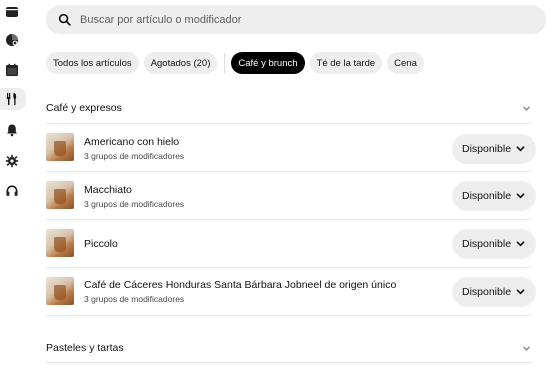 The image size is (552, 368). I want to click on search-bar, so click(296, 19).